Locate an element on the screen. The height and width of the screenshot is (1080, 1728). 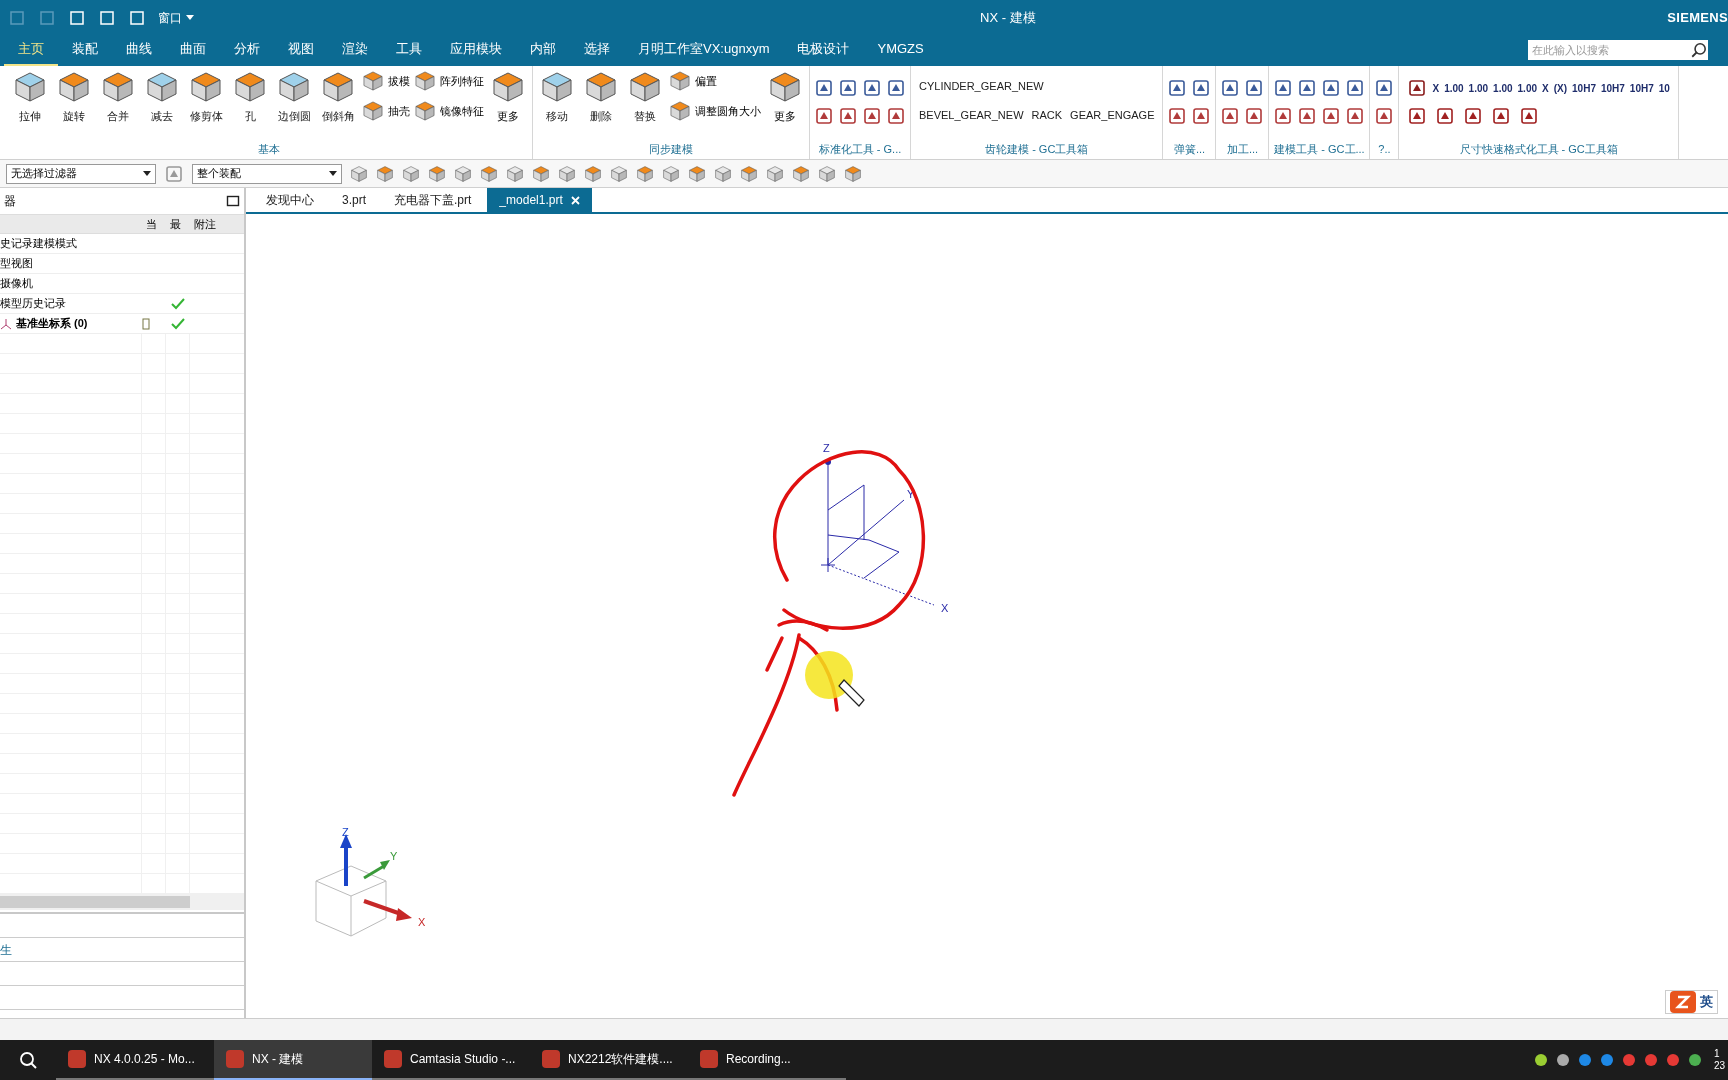
tree-row: 模型历史记录 is located at coordinates (122, 304).